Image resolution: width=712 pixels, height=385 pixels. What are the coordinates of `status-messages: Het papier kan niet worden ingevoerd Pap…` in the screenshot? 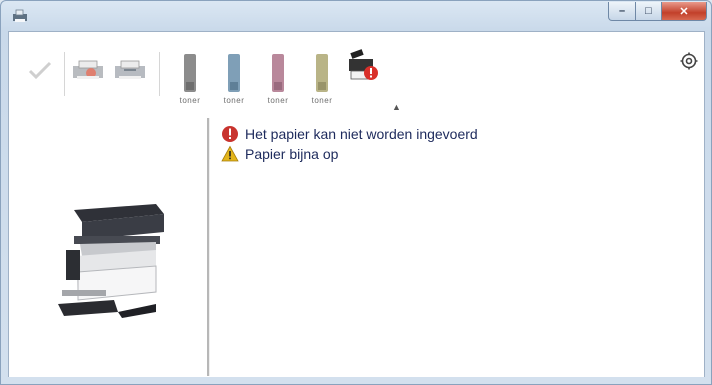 It's located at (349, 144).